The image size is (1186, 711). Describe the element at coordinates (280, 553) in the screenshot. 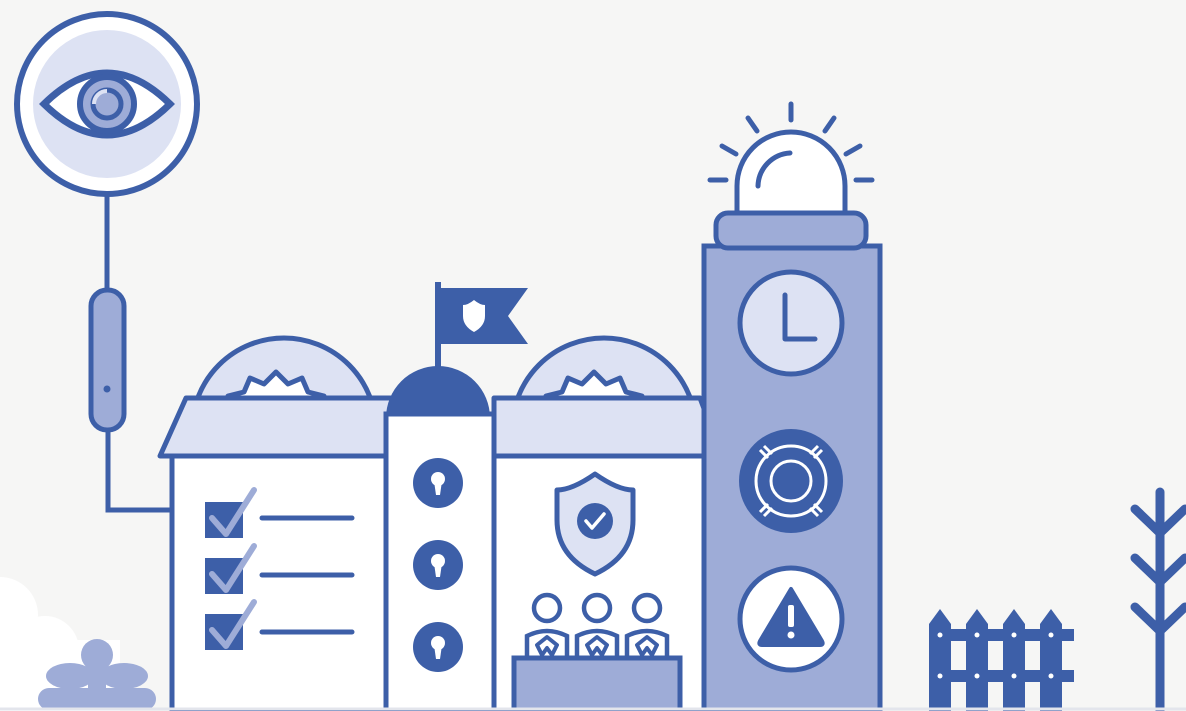

I see `left-building` at that location.